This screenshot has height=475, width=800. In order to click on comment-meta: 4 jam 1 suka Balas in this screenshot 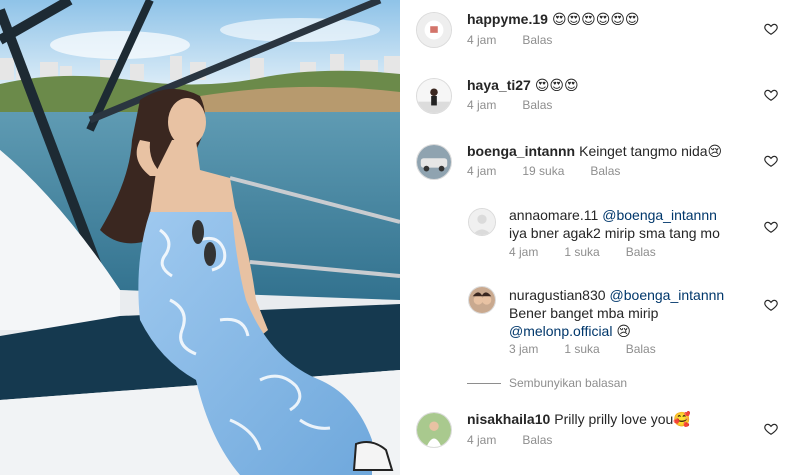, I will do `click(595, 252)`.